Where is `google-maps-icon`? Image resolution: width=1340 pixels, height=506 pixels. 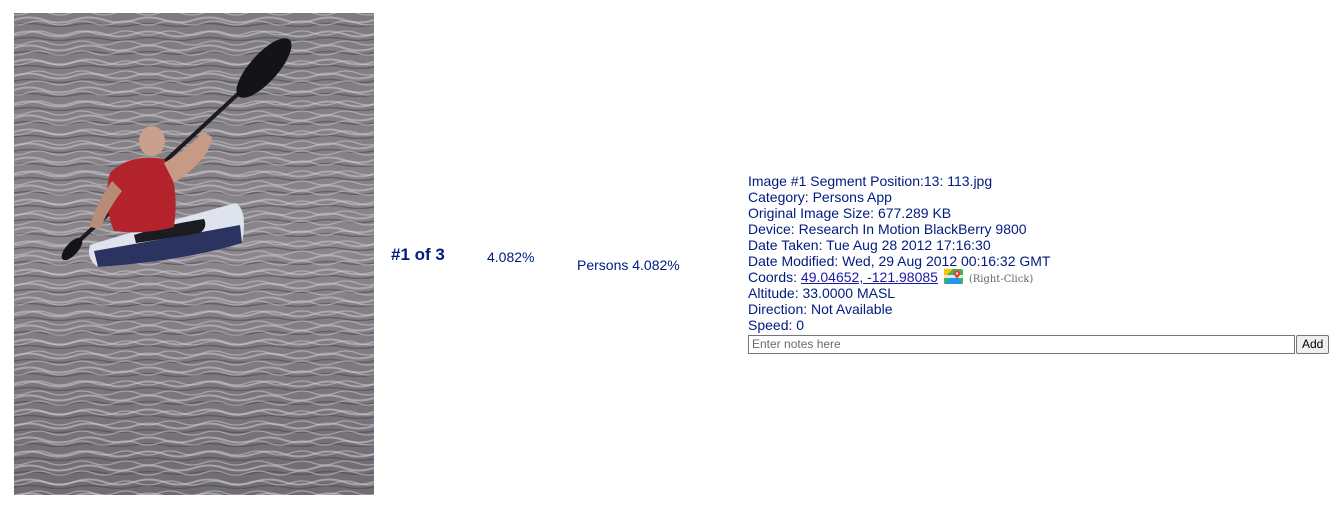 google-maps-icon is located at coordinates (953, 276).